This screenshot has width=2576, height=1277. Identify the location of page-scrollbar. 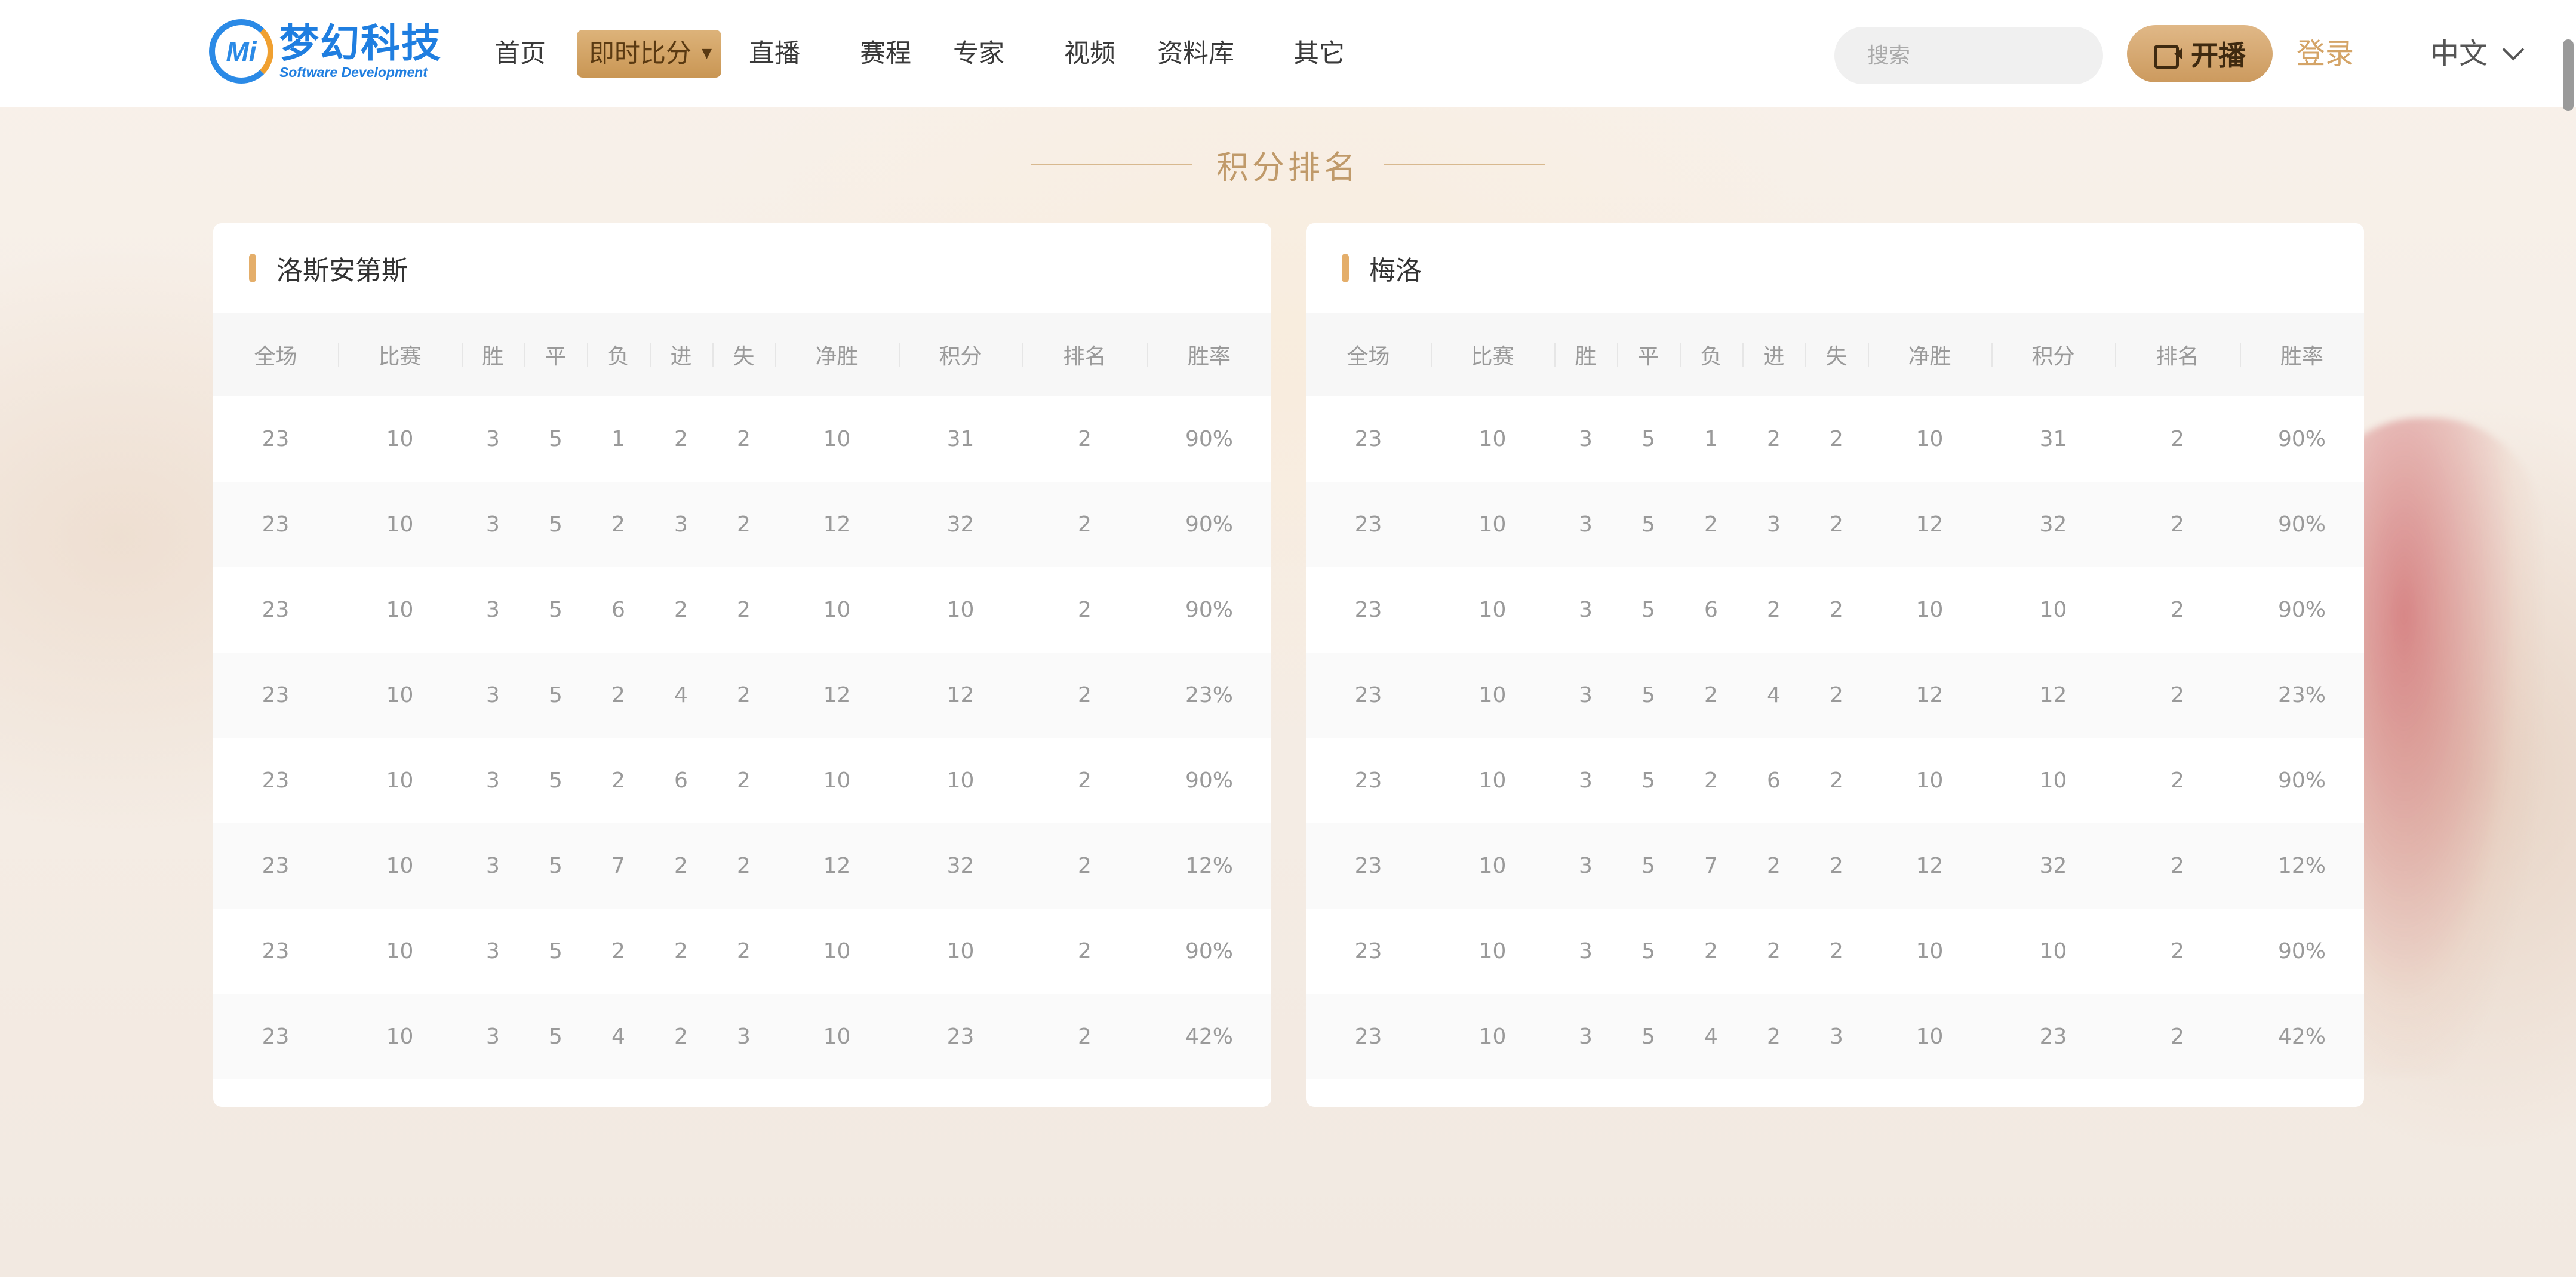
(2569, 75).